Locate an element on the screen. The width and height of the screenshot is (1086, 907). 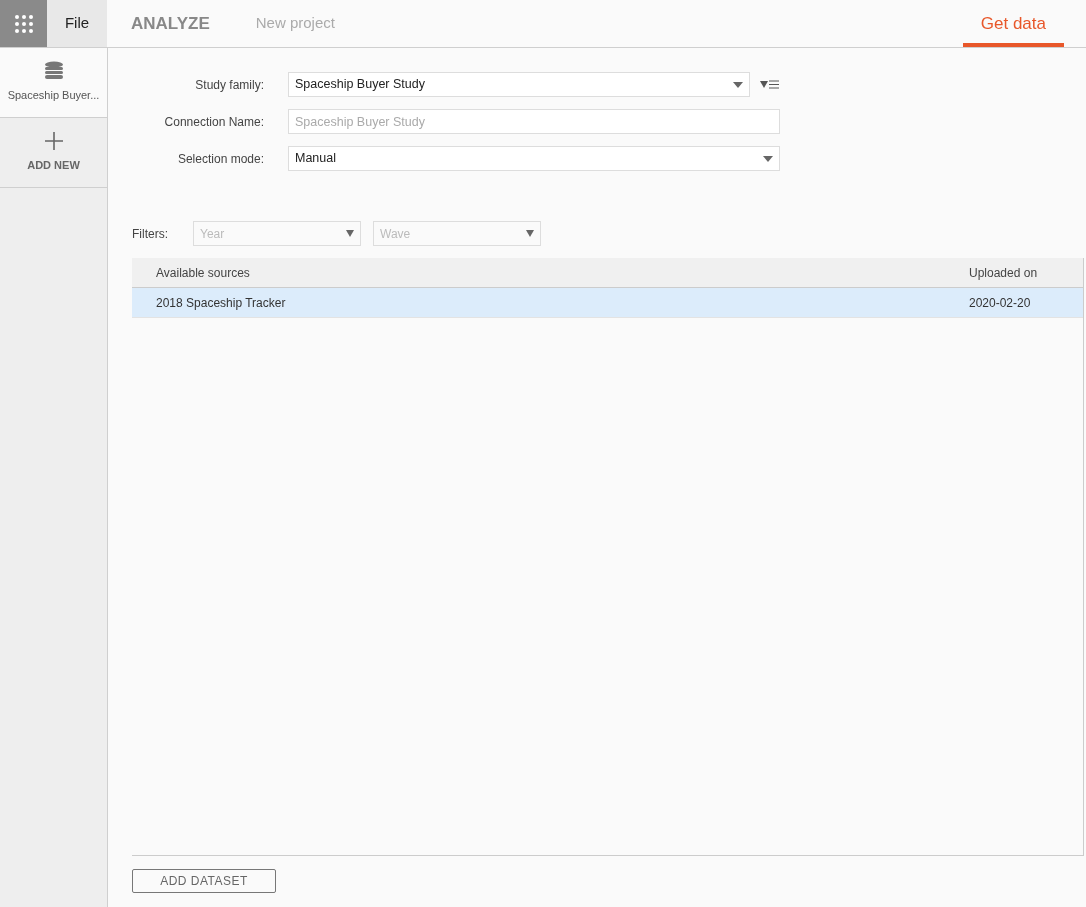
database-icon is located at coordinates (53, 71).